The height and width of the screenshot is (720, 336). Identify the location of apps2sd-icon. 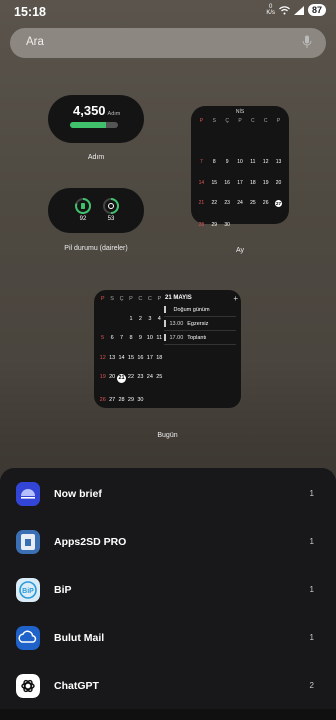
(28, 542).